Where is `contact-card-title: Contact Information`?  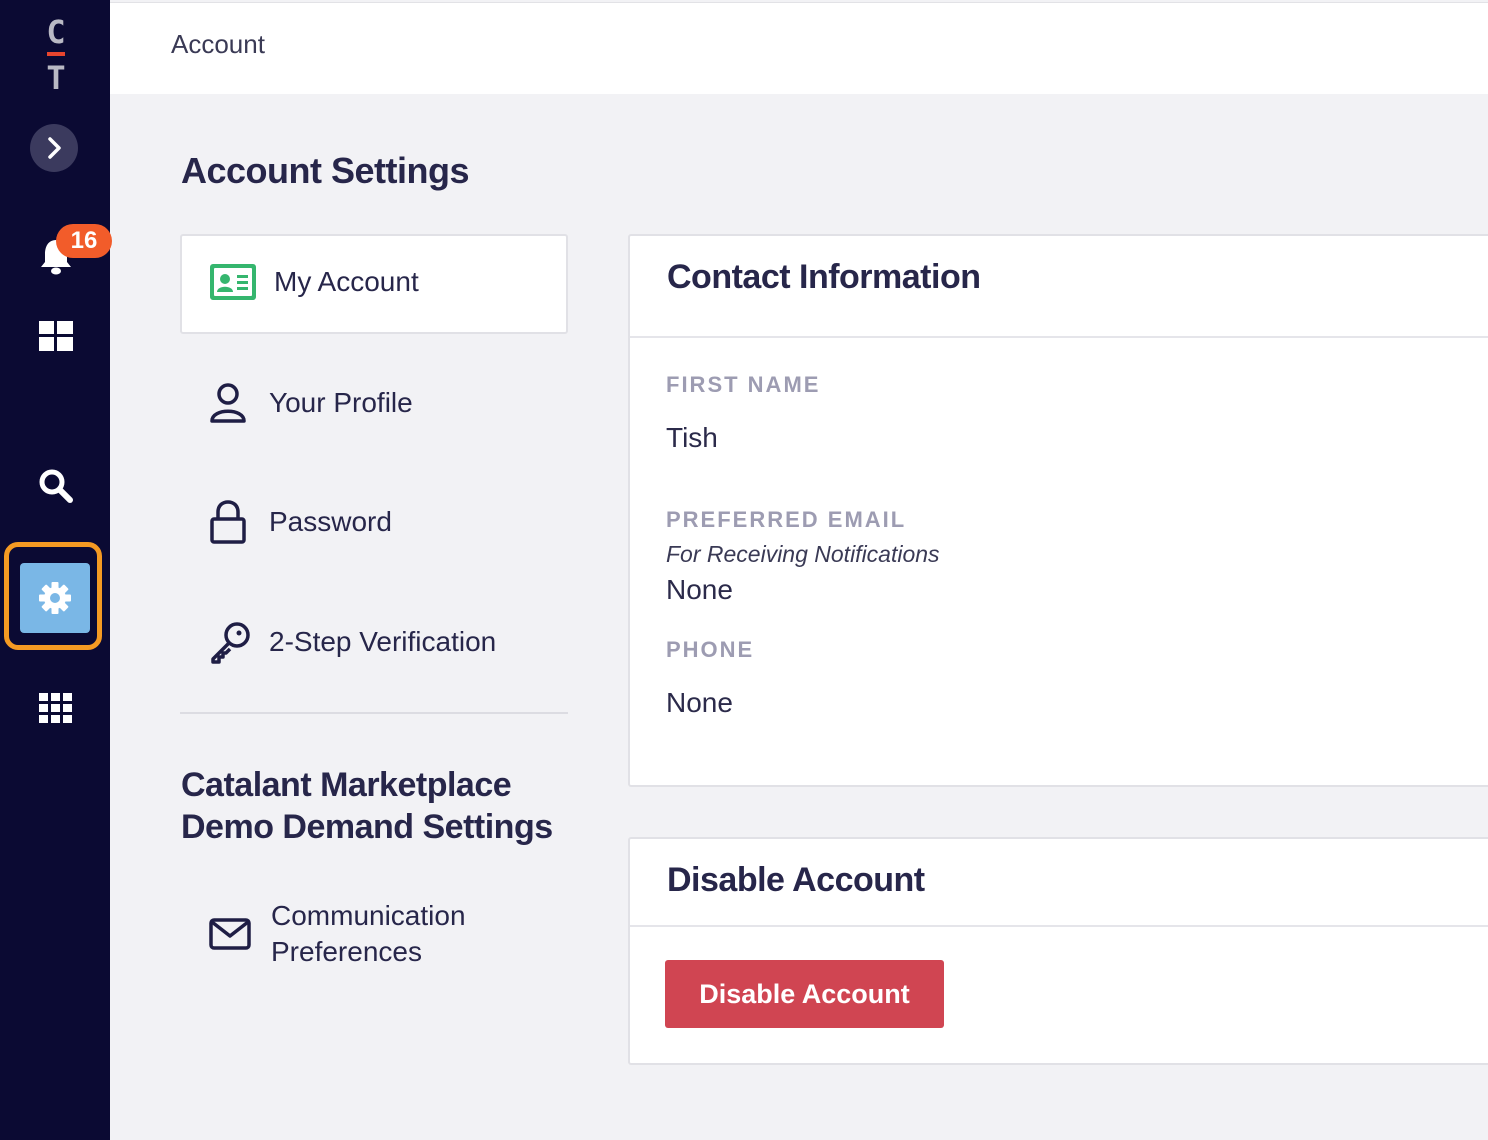
contact-card-title: Contact Information is located at coordinates (824, 277).